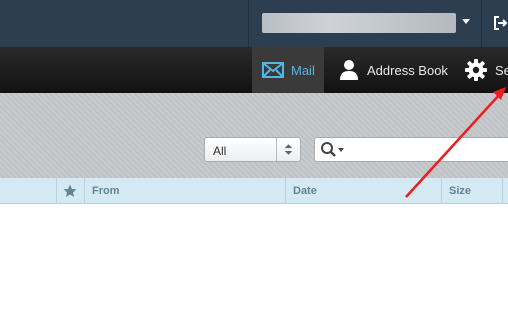  What do you see at coordinates (252, 149) in the screenshot?
I see `filter-select: All` at bounding box center [252, 149].